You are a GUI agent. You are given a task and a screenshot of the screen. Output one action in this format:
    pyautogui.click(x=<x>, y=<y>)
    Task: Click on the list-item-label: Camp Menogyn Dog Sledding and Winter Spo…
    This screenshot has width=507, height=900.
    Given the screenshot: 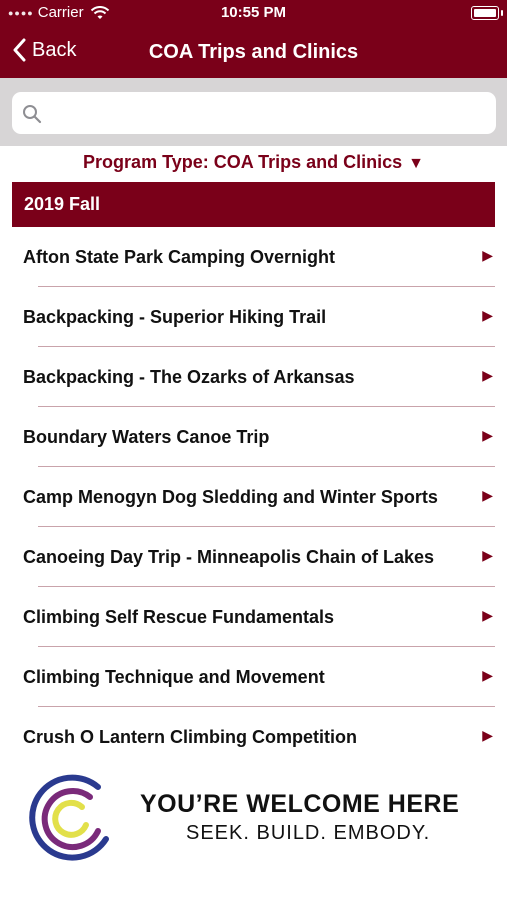 What is the action you would take?
    pyautogui.click(x=230, y=497)
    